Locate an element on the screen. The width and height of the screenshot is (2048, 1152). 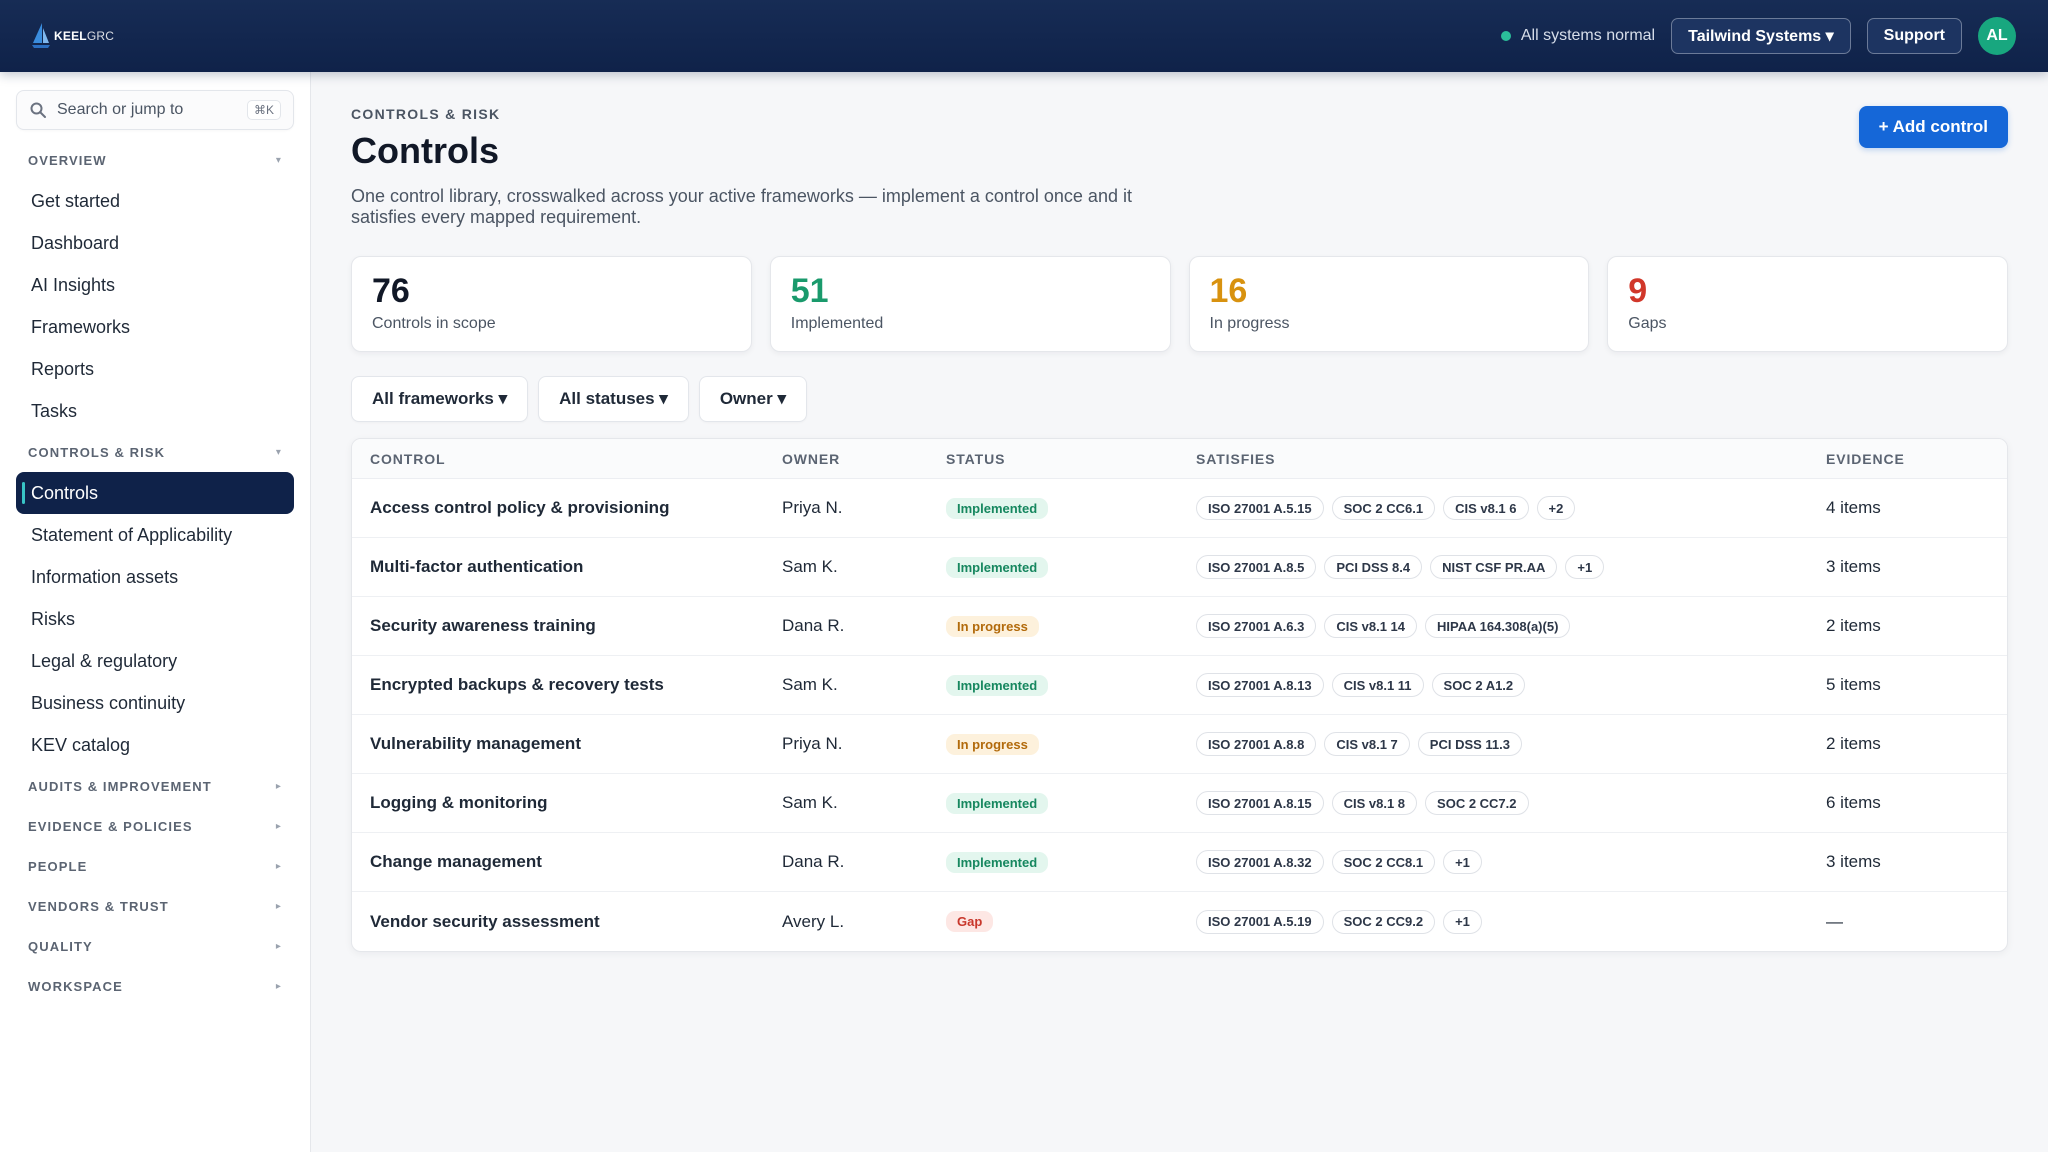
framework-chip: ISO 27001 A.8.32 is located at coordinates (1260, 862).